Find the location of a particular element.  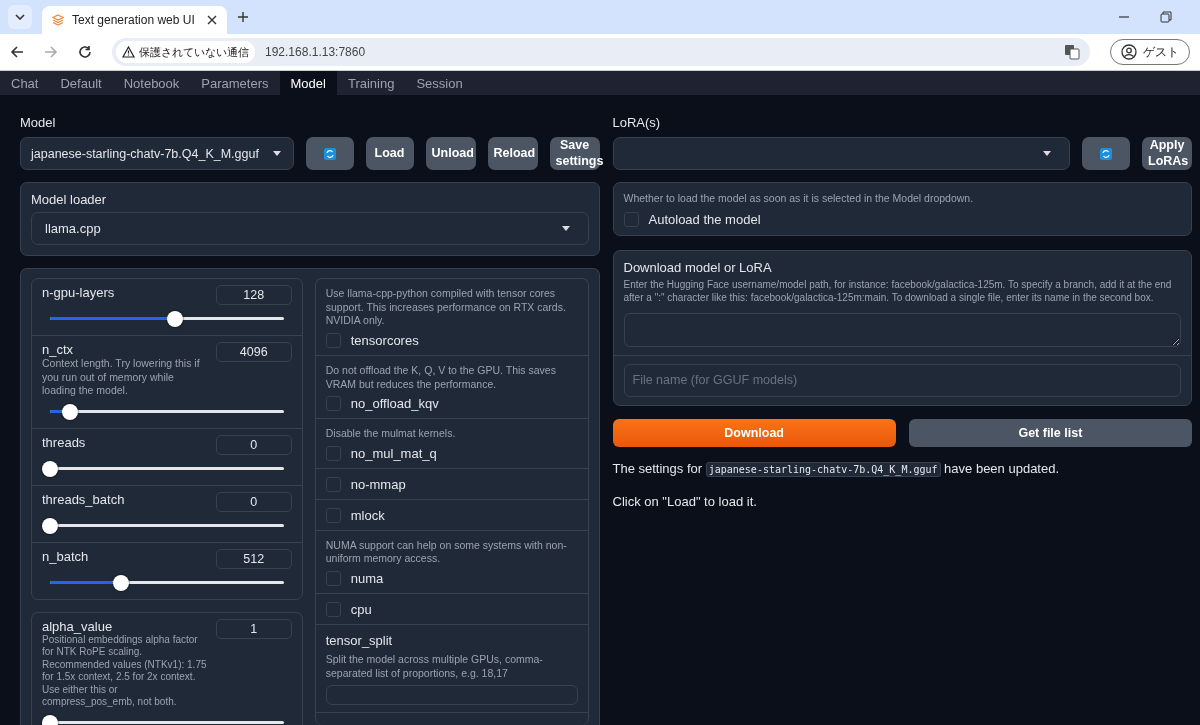

slider-label: n-gpu-layers is located at coordinates (78, 292).